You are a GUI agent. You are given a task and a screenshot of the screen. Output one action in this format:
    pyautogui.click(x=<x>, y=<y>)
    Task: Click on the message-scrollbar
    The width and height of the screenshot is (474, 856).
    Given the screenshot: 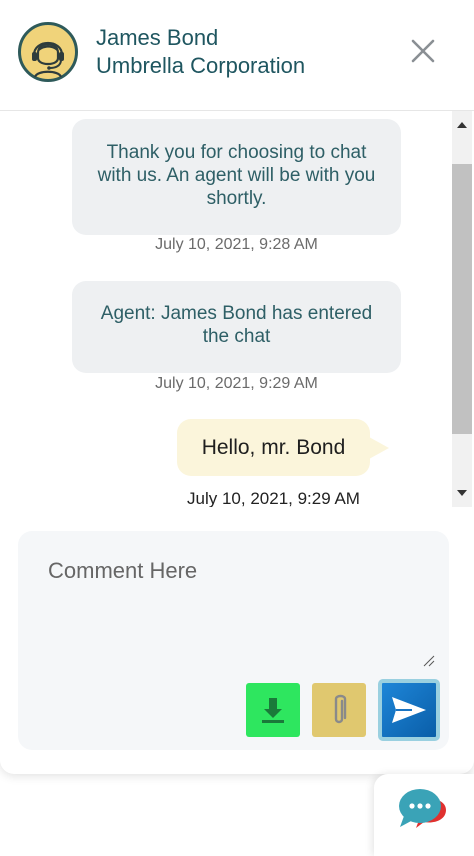 What is the action you would take?
    pyautogui.click(x=462, y=309)
    